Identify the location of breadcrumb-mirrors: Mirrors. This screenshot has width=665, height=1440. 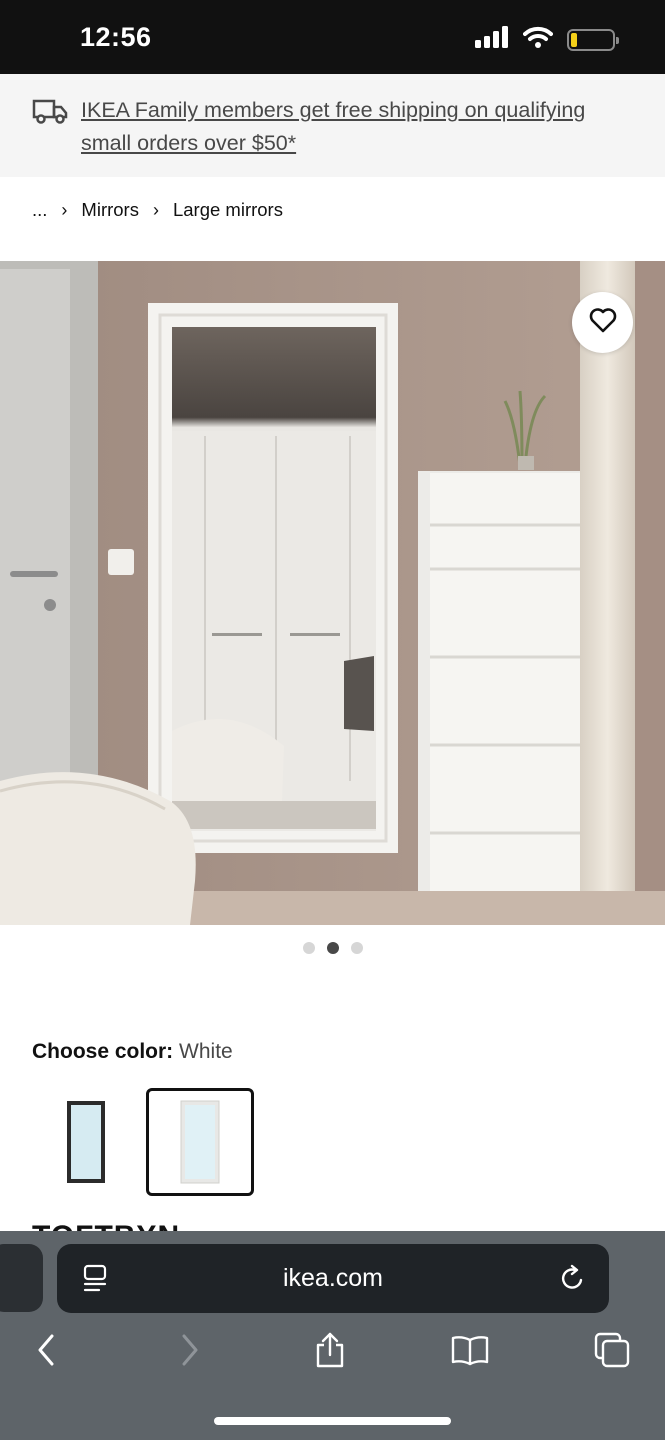
(110, 210).